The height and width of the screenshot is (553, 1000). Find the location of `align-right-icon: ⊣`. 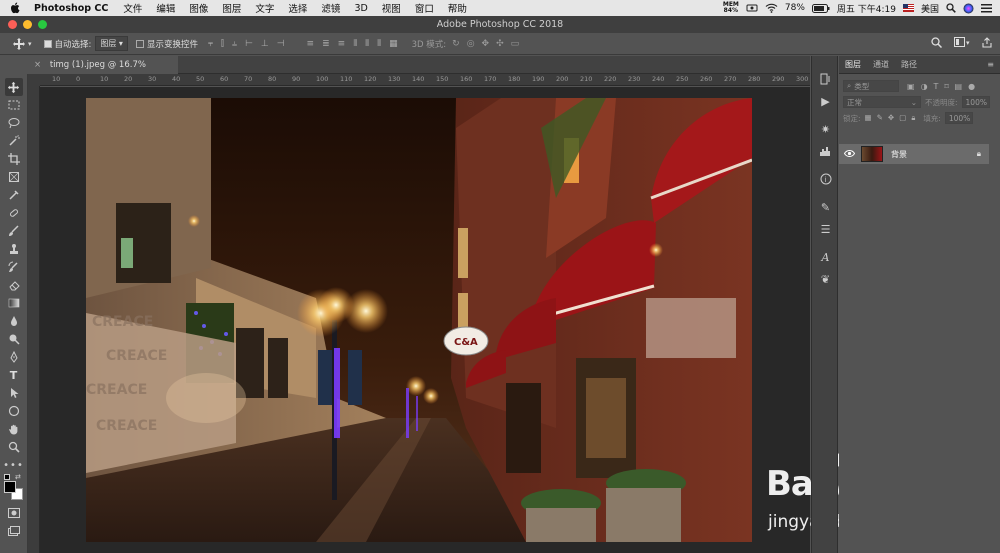

align-right-icon: ⊣ is located at coordinates (281, 44).